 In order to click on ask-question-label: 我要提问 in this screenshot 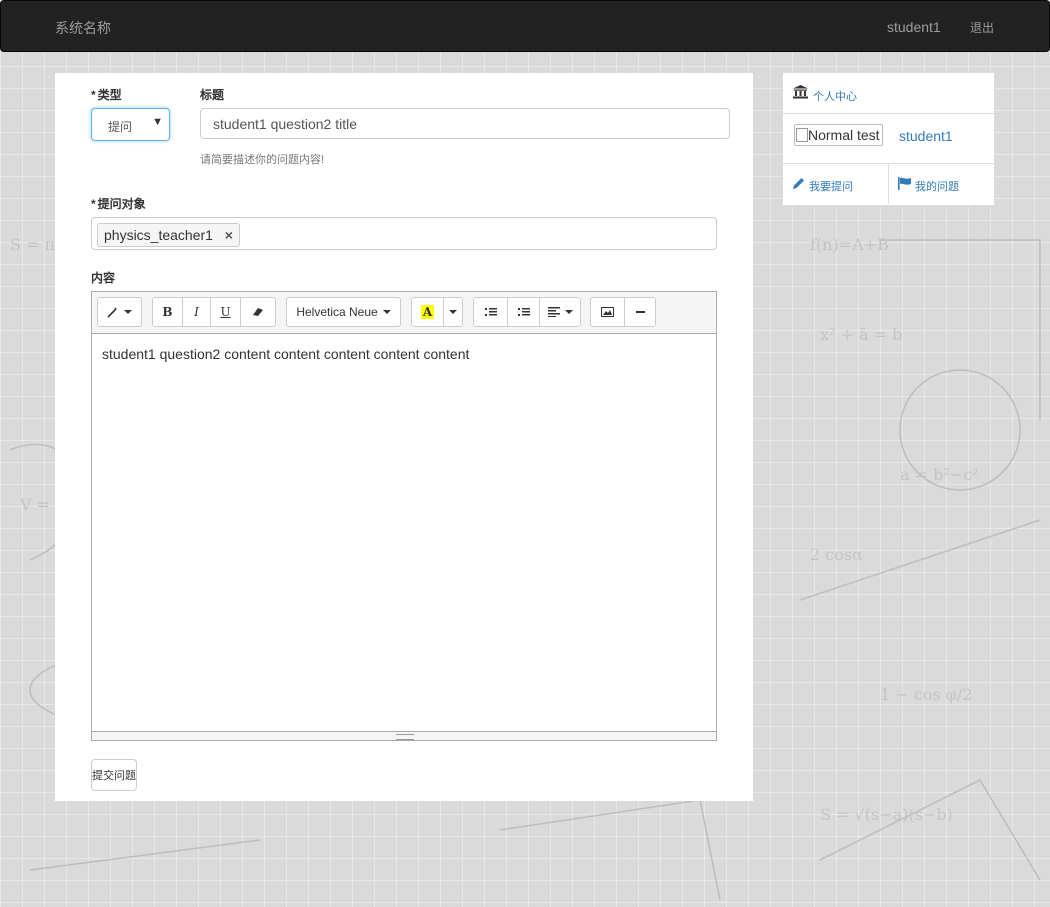, I will do `click(831, 187)`.